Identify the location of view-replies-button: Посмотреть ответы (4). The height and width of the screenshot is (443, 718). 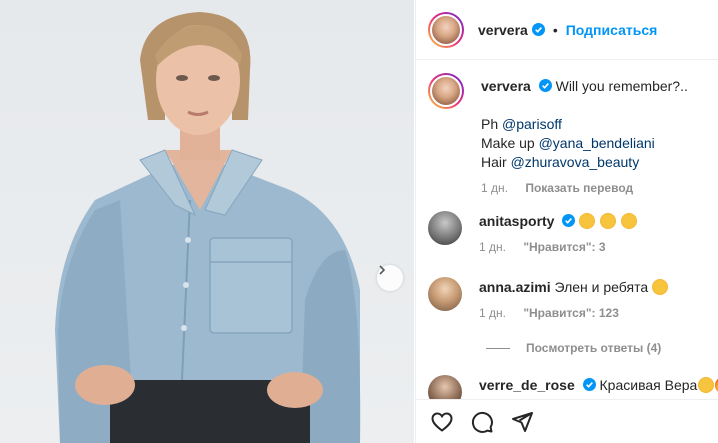
(573, 348).